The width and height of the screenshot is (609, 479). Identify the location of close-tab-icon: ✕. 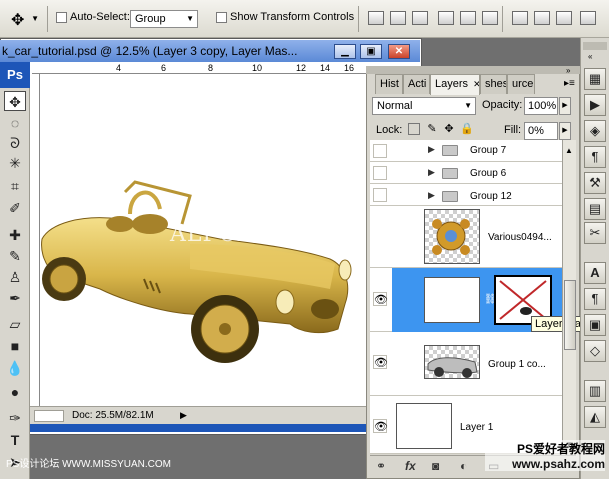
(476, 84).